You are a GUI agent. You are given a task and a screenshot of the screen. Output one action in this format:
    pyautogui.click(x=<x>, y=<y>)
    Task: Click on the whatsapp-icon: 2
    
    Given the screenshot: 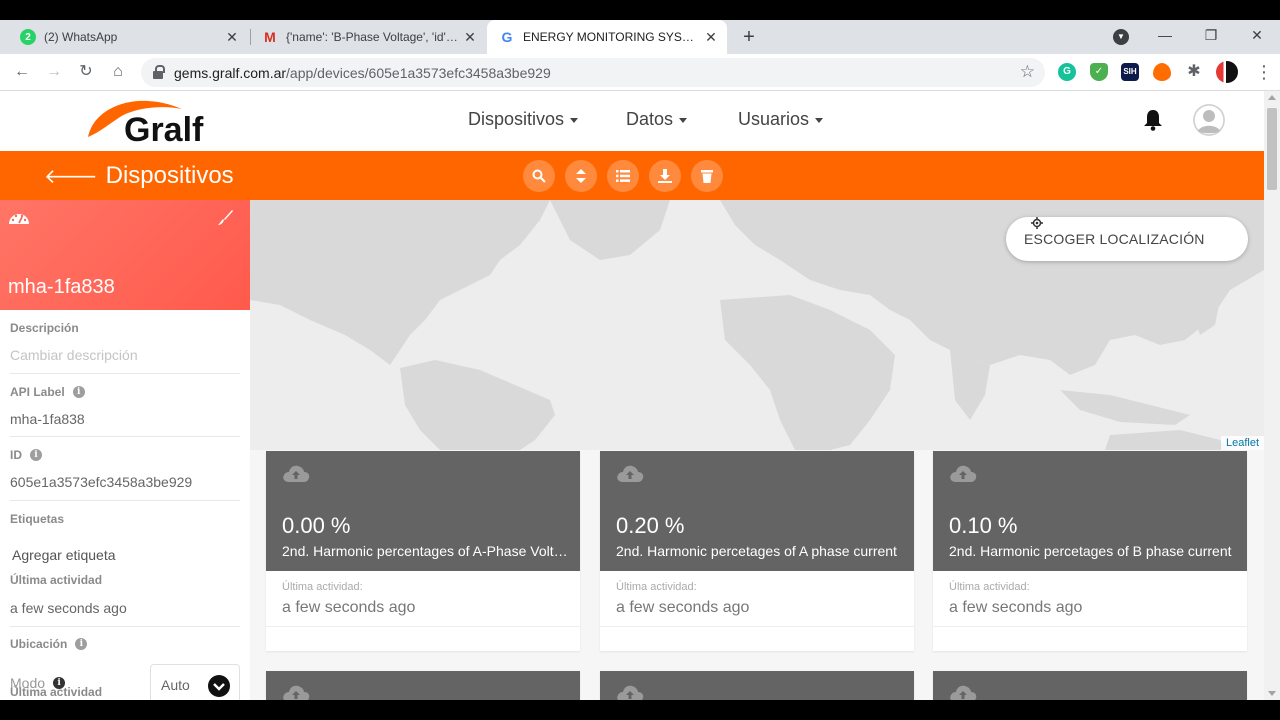 What is the action you would take?
    pyautogui.click(x=28, y=37)
    